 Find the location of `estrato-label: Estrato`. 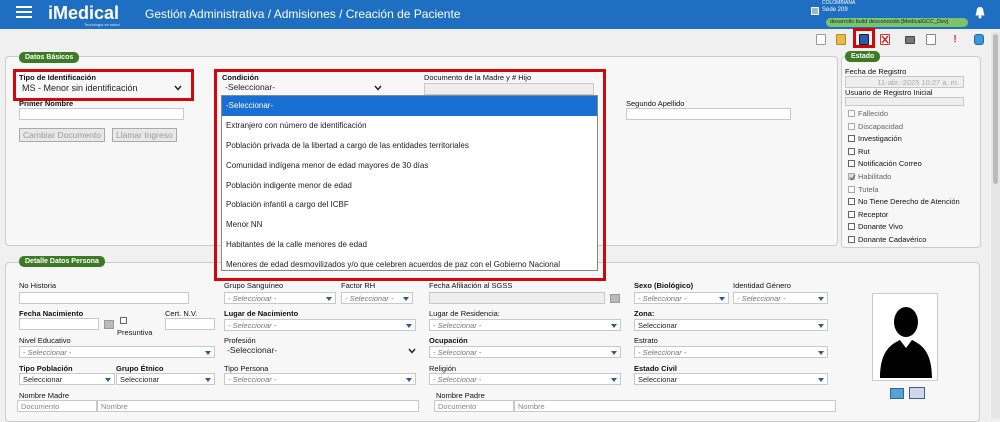

estrato-label: Estrato is located at coordinates (646, 340).